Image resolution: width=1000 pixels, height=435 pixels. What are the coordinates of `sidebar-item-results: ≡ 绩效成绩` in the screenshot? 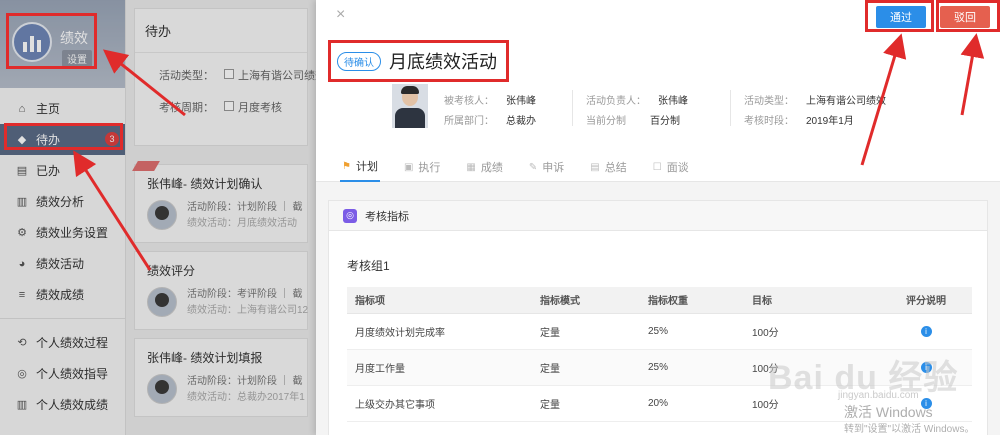 It's located at (62, 294).